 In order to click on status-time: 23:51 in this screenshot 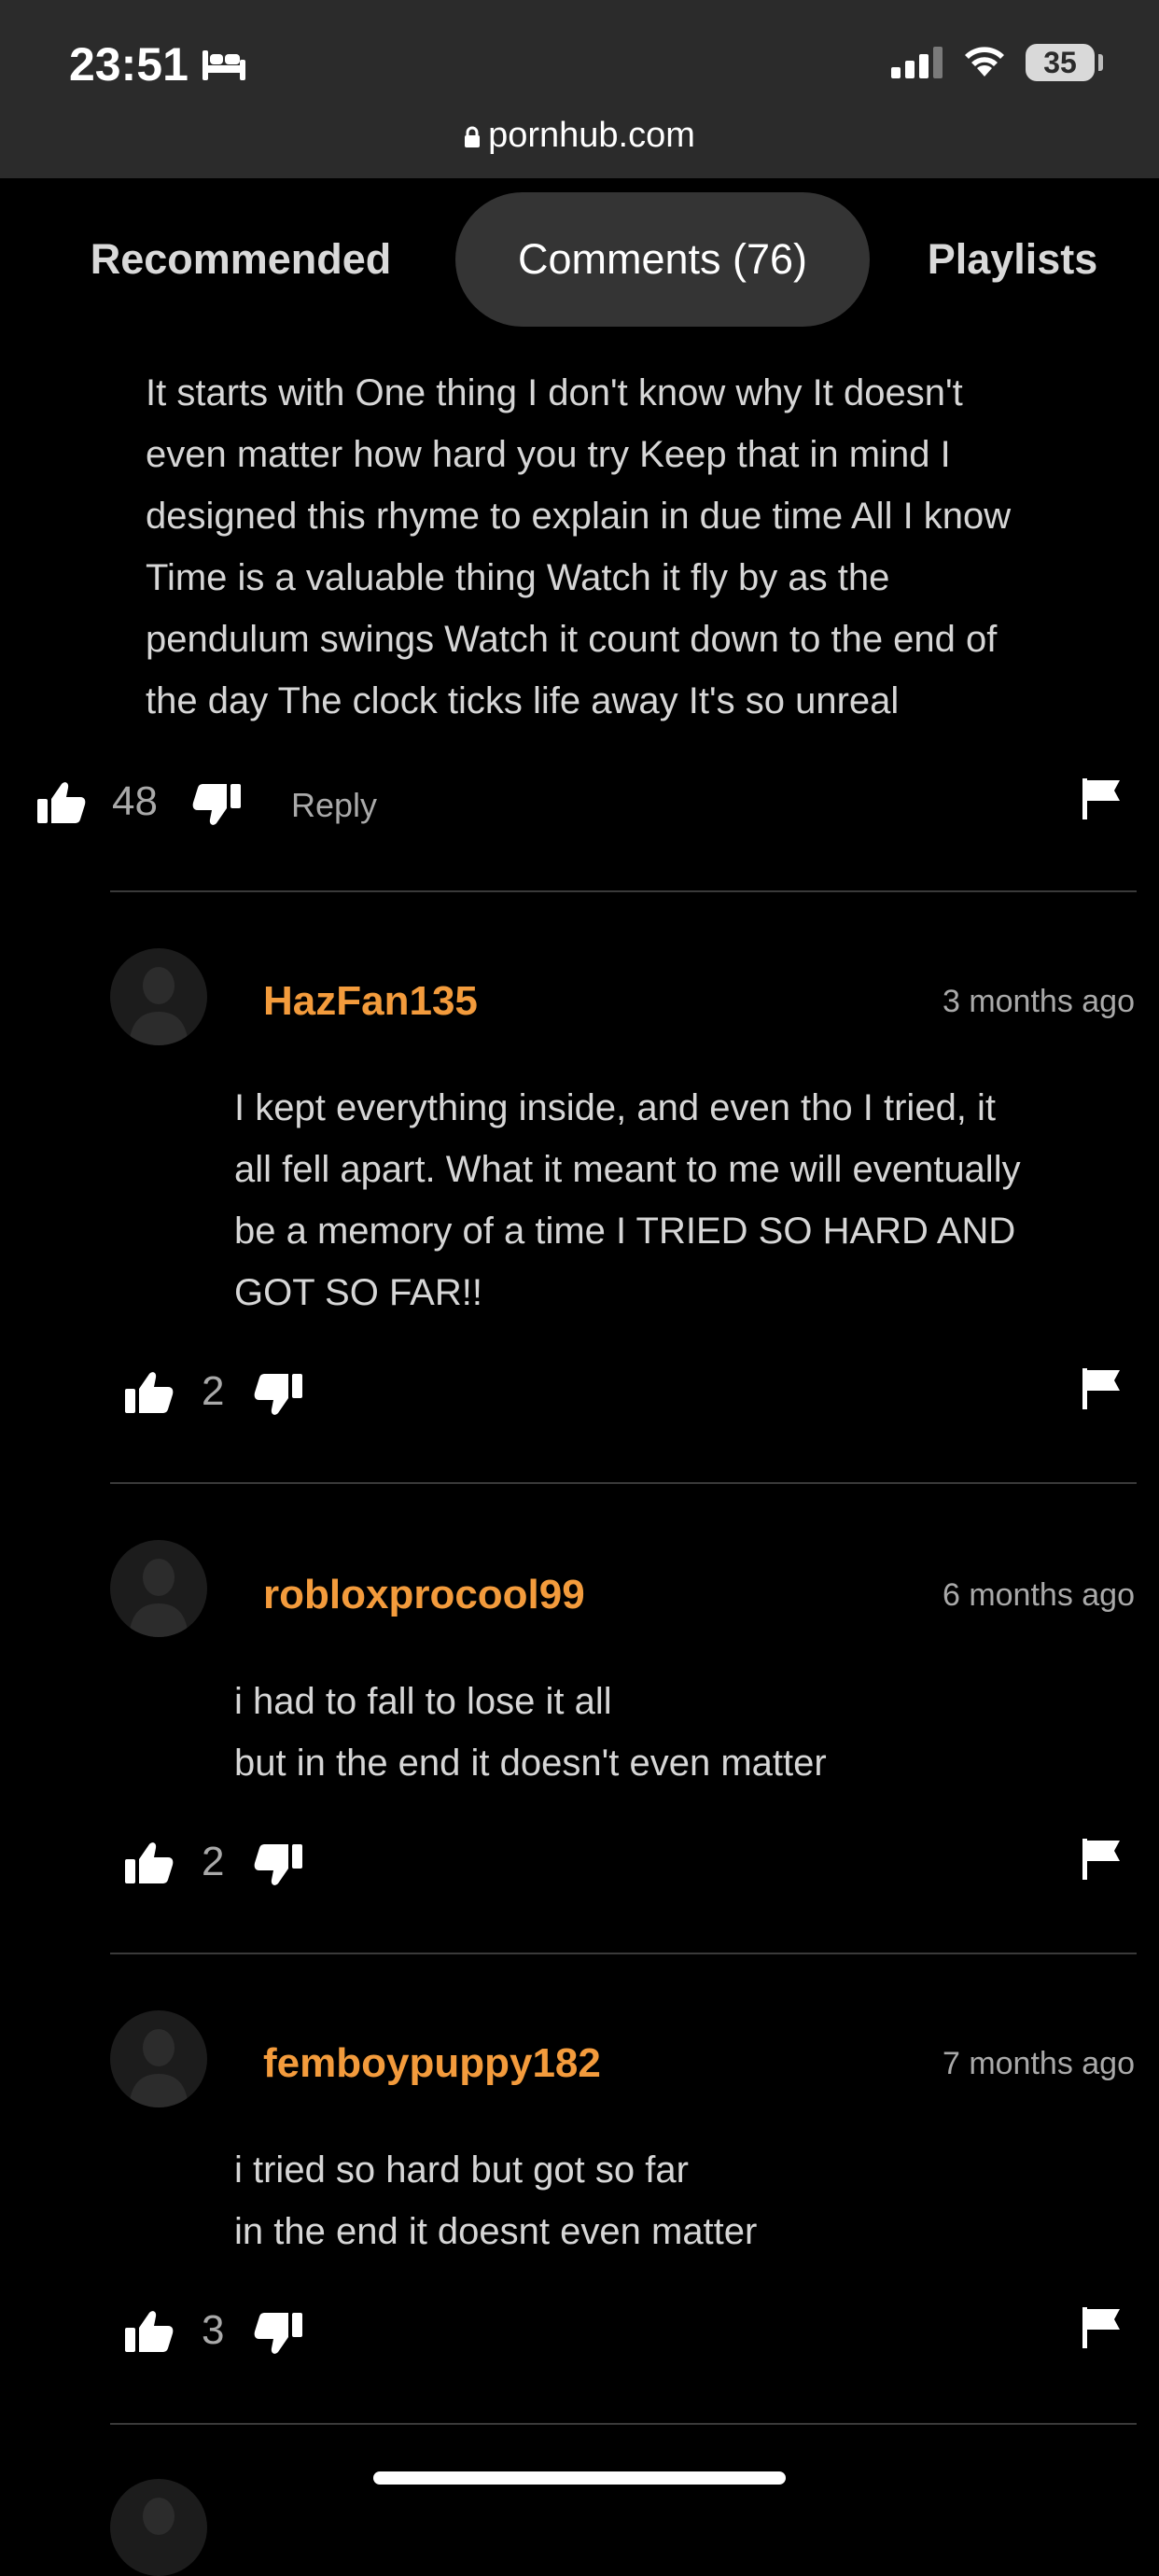, I will do `click(129, 64)`.